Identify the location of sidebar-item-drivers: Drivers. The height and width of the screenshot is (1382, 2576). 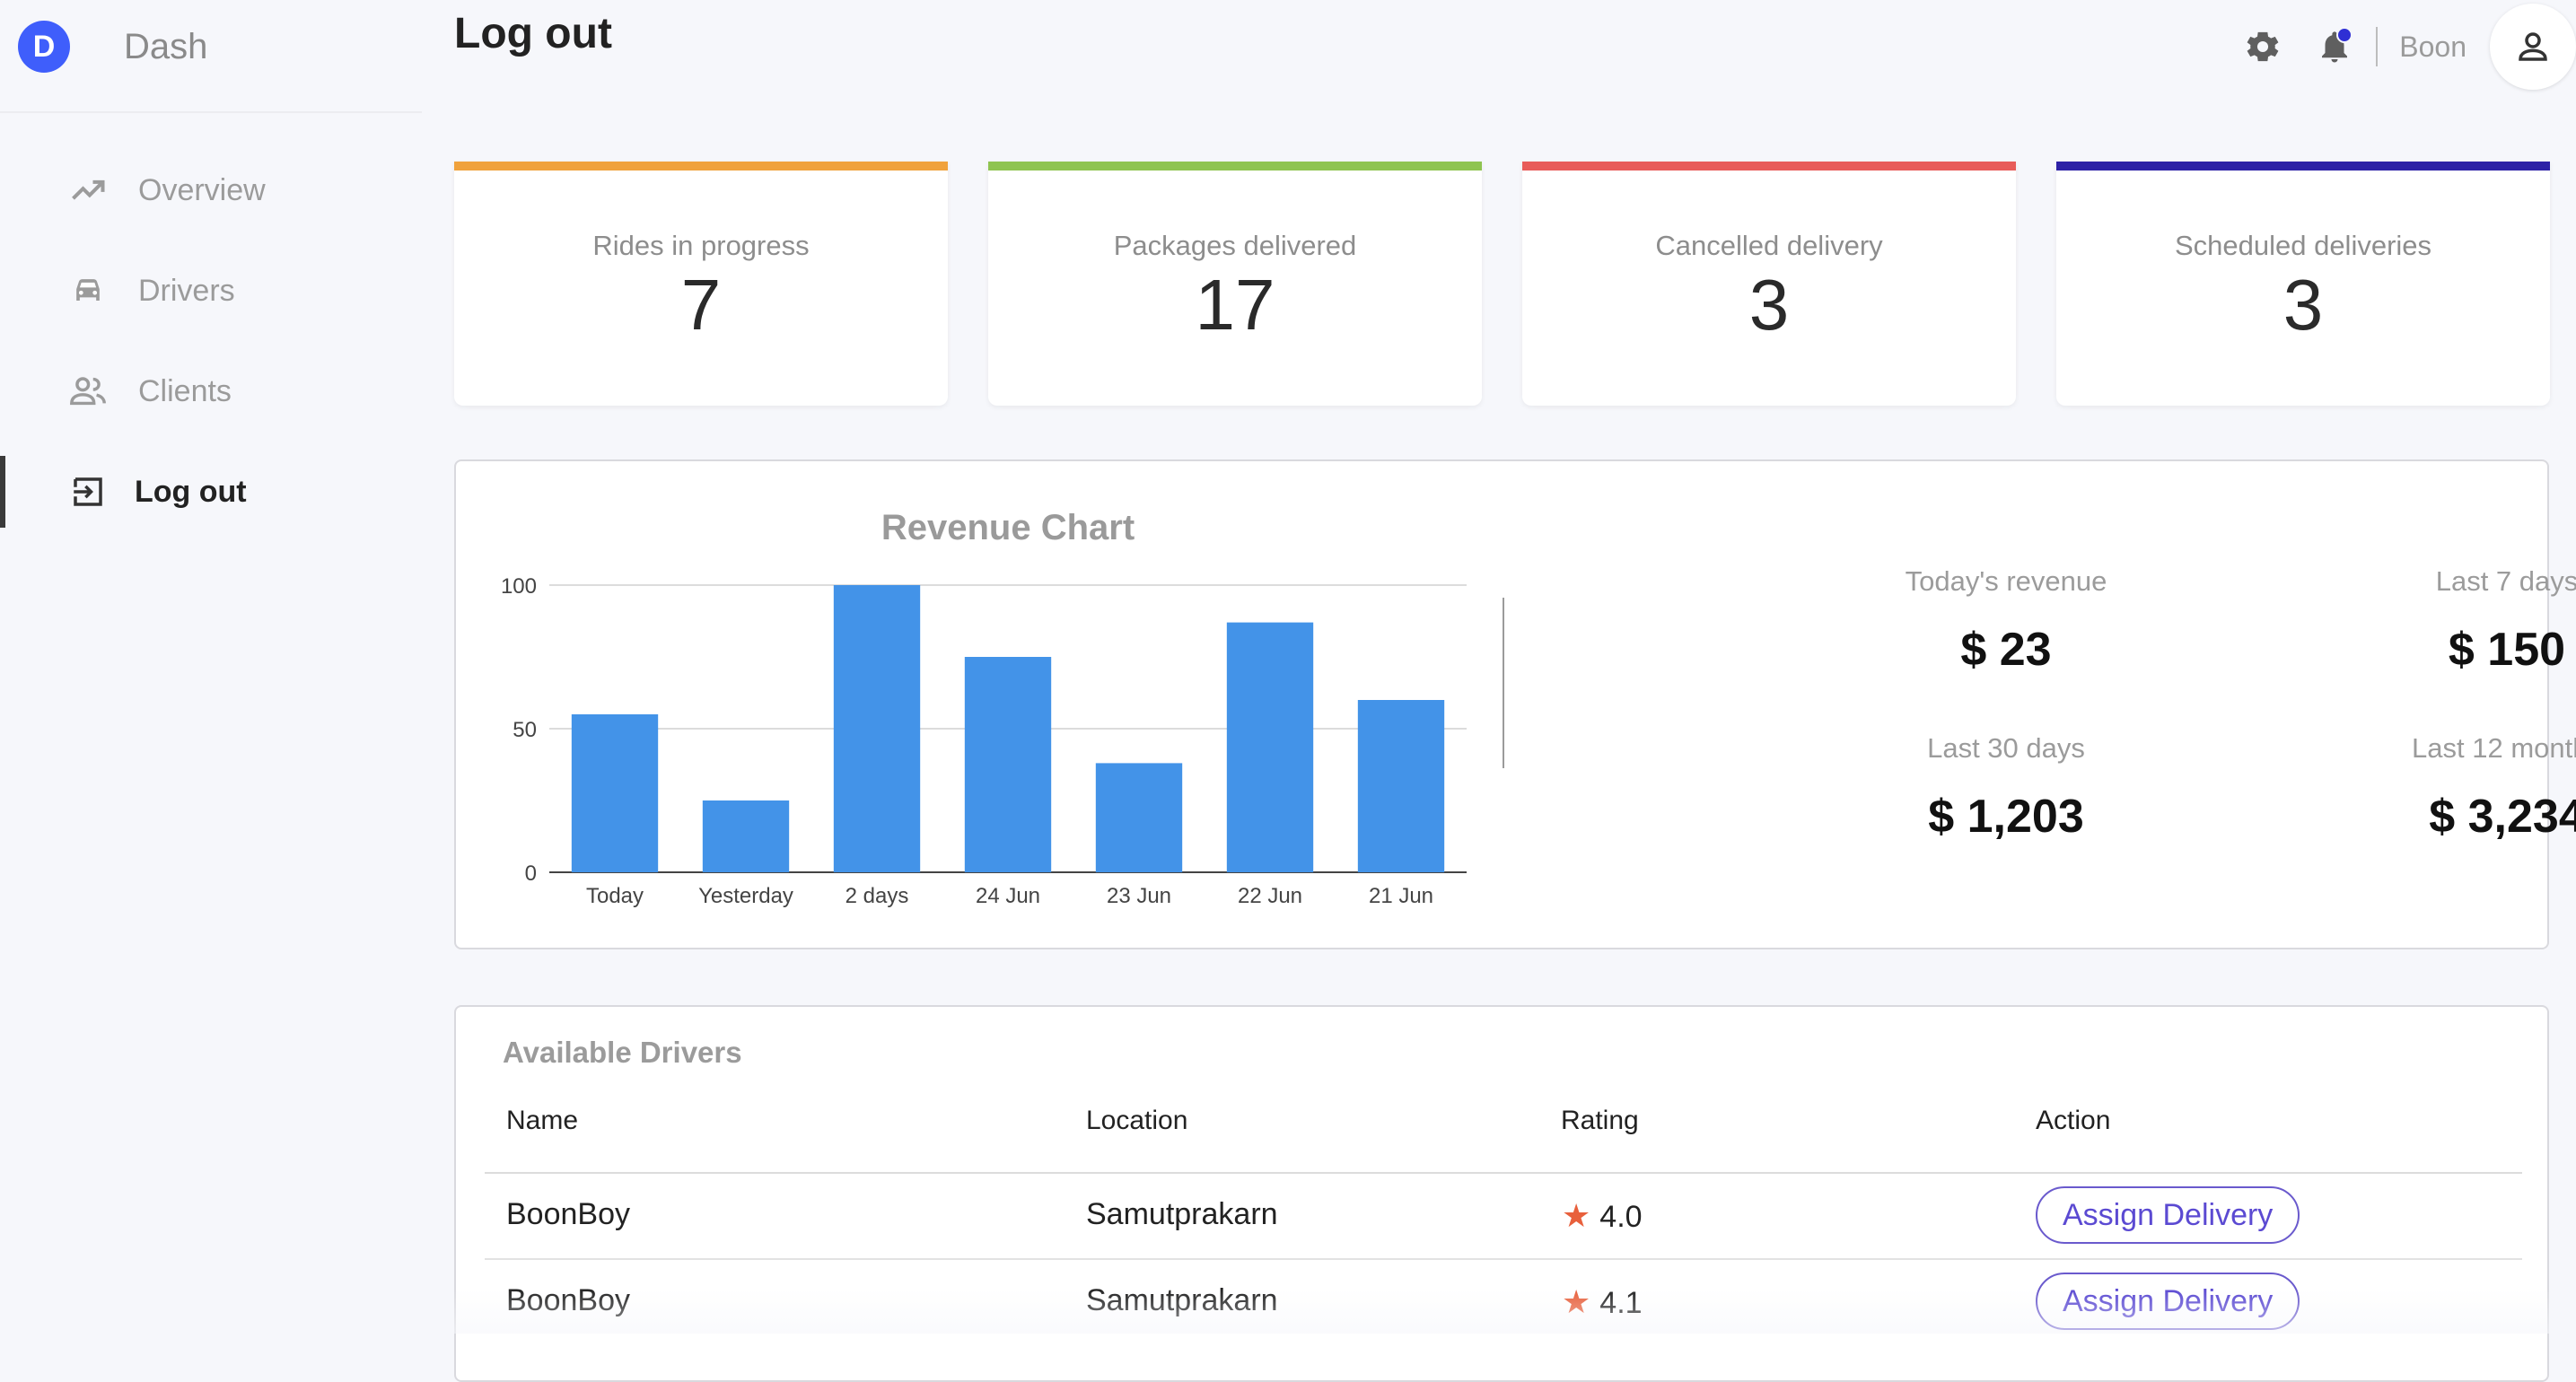
(211, 291).